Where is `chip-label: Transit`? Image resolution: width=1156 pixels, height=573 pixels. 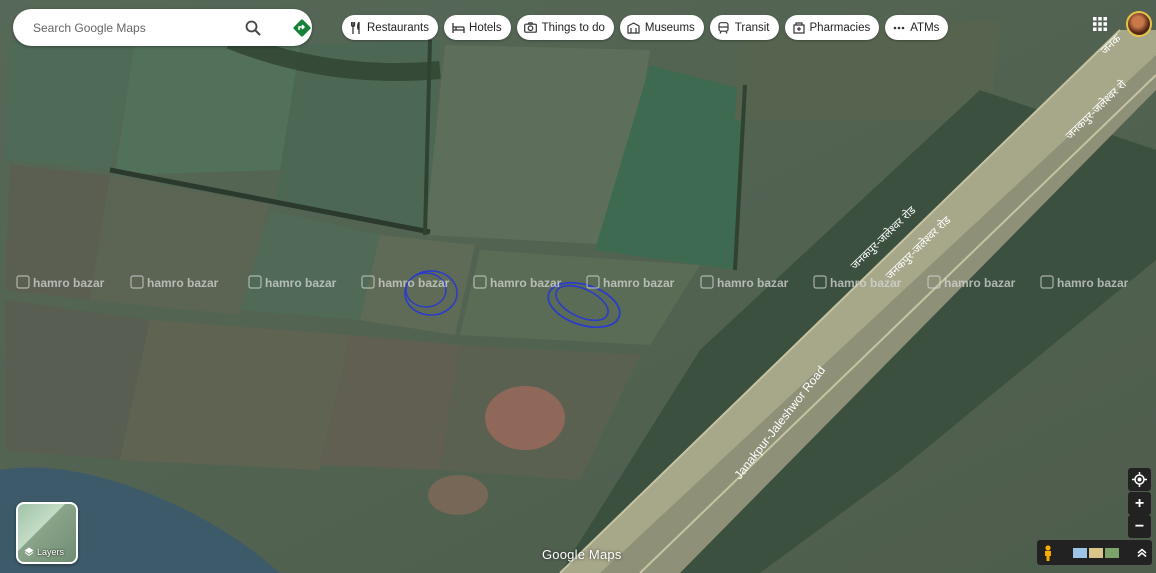
chip-label: Transit is located at coordinates (752, 27).